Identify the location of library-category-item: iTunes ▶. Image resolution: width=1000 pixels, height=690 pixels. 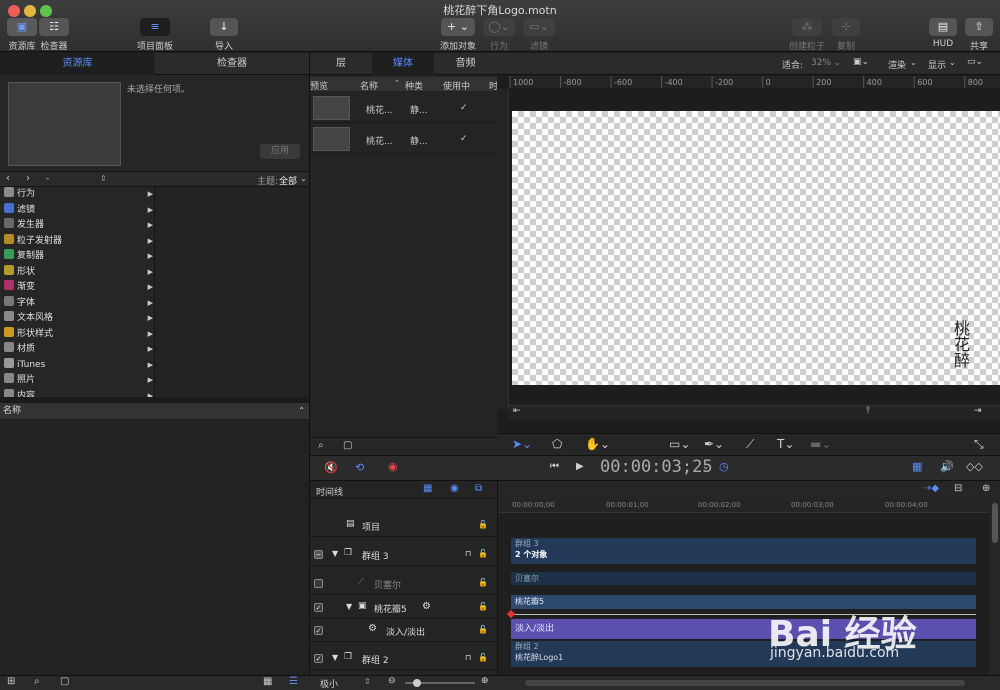
(77, 365).